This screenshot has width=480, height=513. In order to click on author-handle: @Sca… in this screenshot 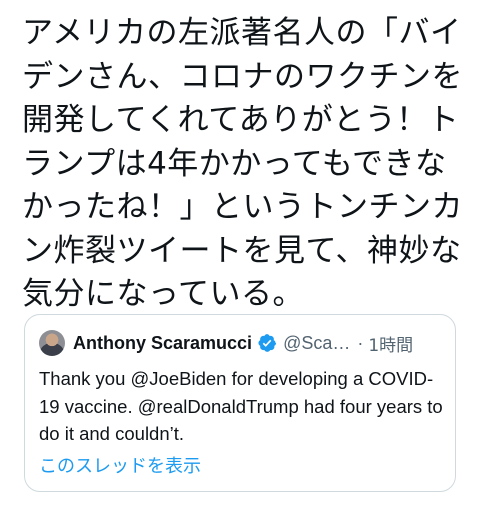, I will do `click(316, 343)`.